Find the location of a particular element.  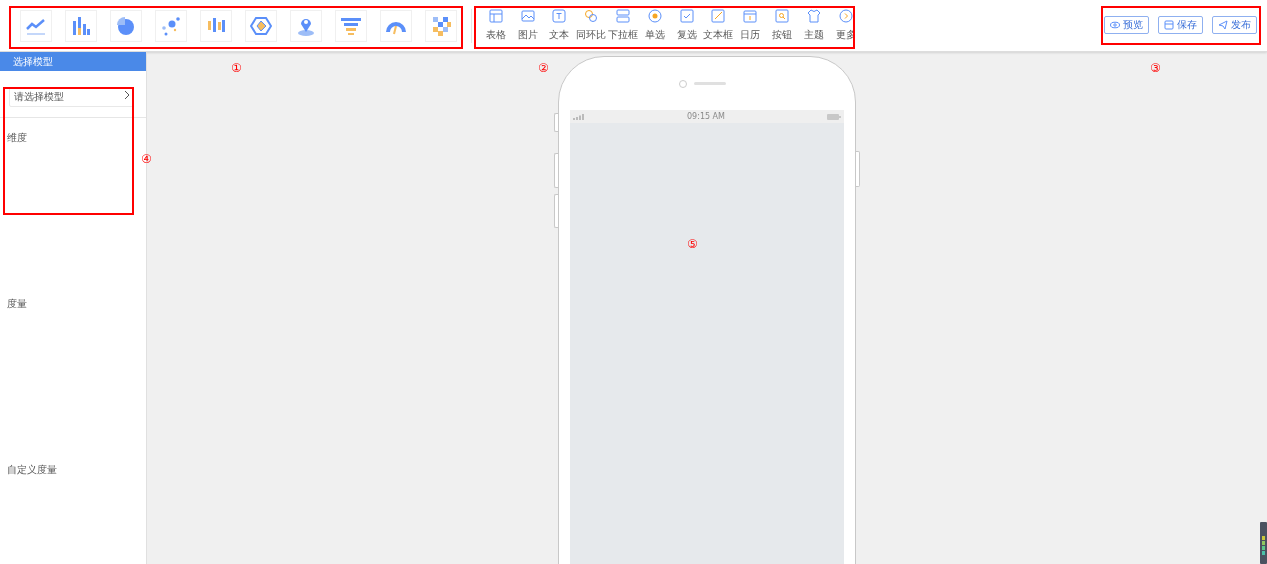

annotation-number: ② is located at coordinates (543, 68).